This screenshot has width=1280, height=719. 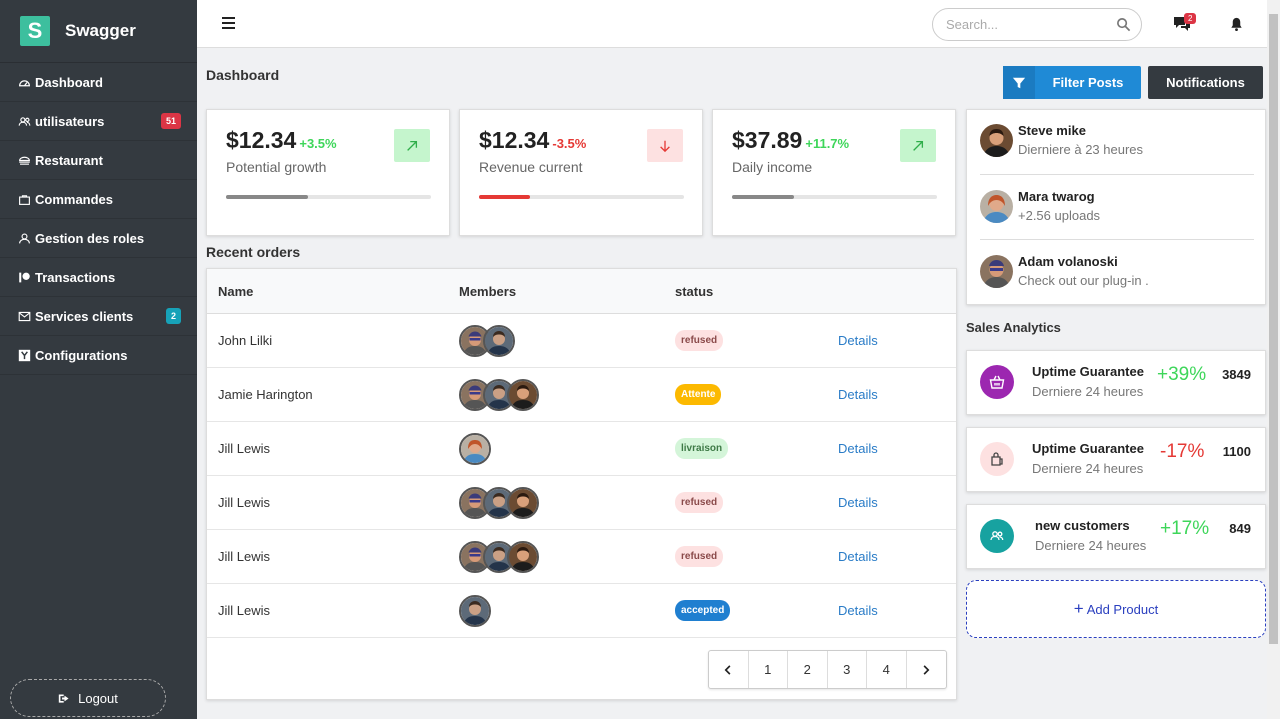 I want to click on search-icon, so click(x=1123, y=24).